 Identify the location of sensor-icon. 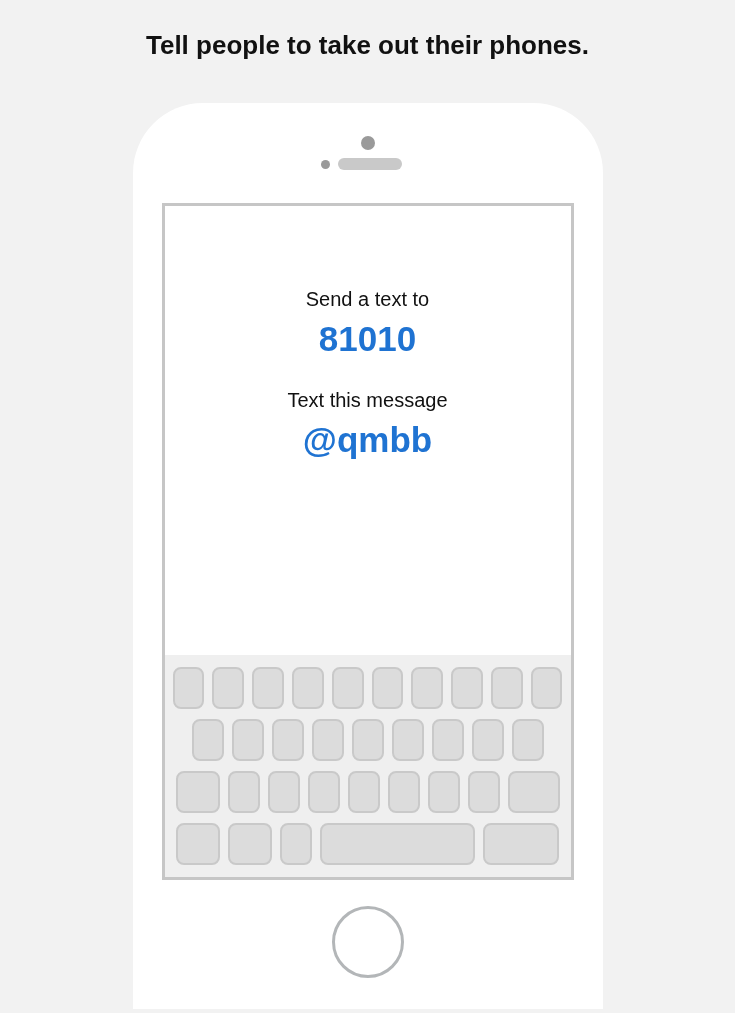
(325, 164).